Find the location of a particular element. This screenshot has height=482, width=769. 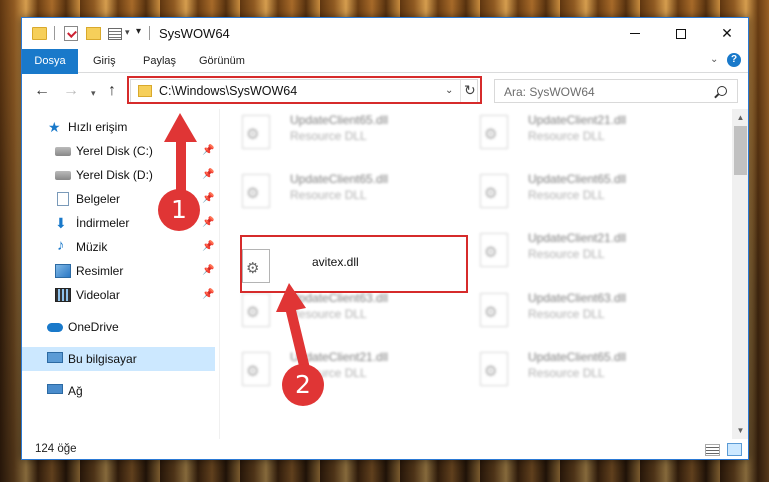

annotation-arrows is located at coordinates (237, 241).